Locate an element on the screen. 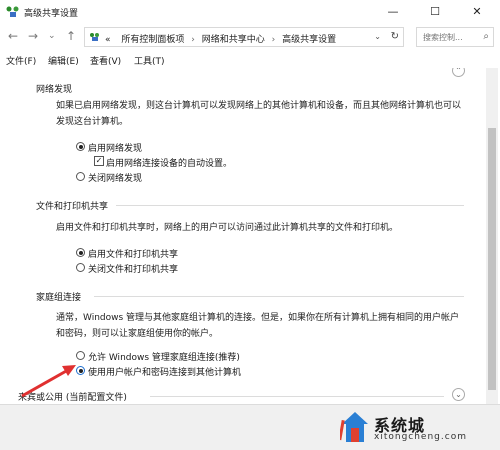  close-button: ✕ is located at coordinates (477, 12).